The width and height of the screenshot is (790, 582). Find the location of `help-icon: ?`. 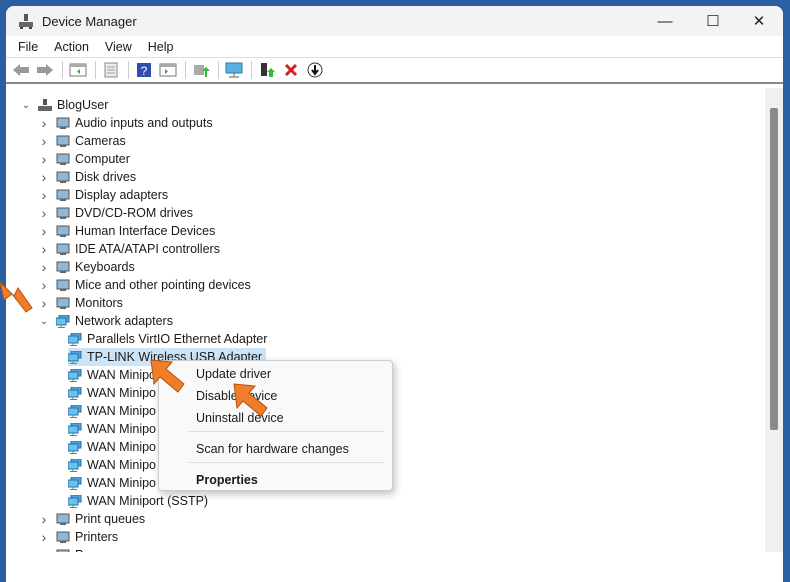

help-icon: ? is located at coordinates (144, 70).